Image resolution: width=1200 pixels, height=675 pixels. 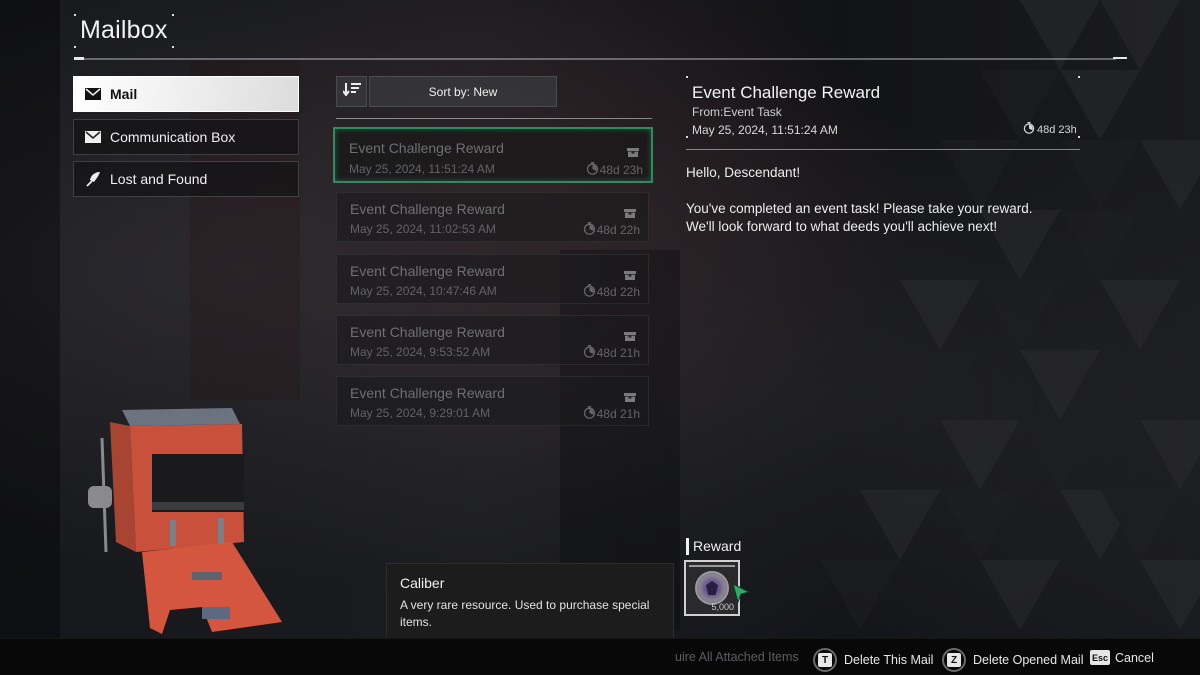 What do you see at coordinates (420, 413) in the screenshot?
I see `mail-item-date: May 25, 2024, 9:29:01 AM` at bounding box center [420, 413].